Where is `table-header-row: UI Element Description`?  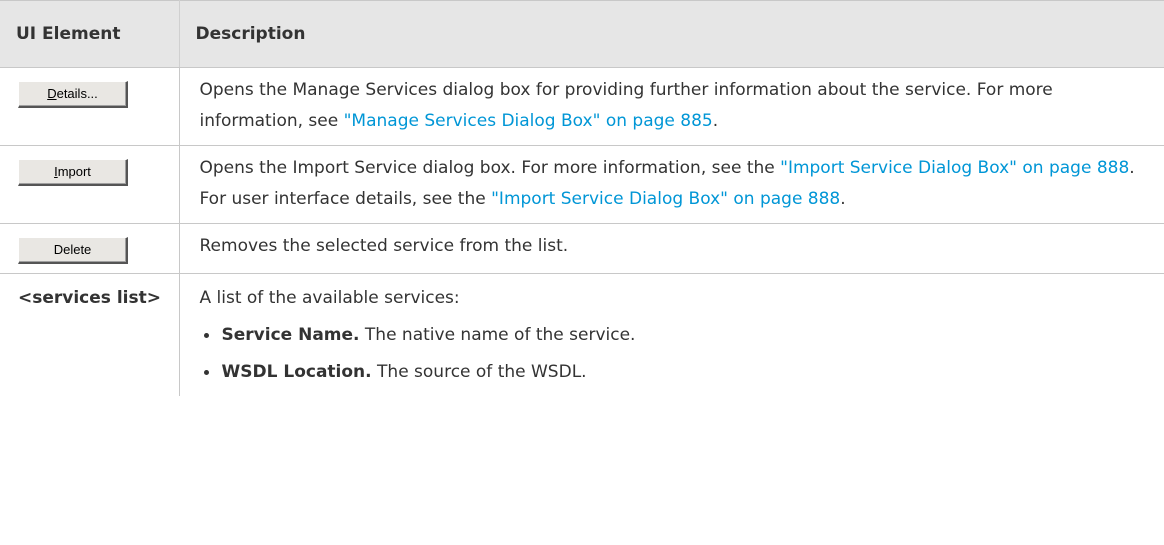
table-header-row: UI Element Description is located at coordinates (582, 34).